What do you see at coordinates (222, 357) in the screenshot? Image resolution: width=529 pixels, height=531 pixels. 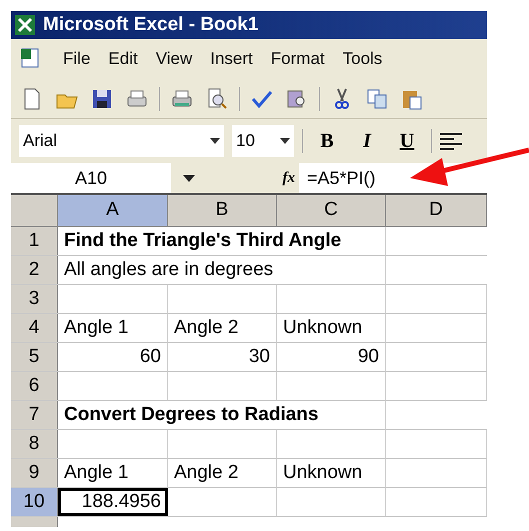 I see `table-cell: 30` at bounding box center [222, 357].